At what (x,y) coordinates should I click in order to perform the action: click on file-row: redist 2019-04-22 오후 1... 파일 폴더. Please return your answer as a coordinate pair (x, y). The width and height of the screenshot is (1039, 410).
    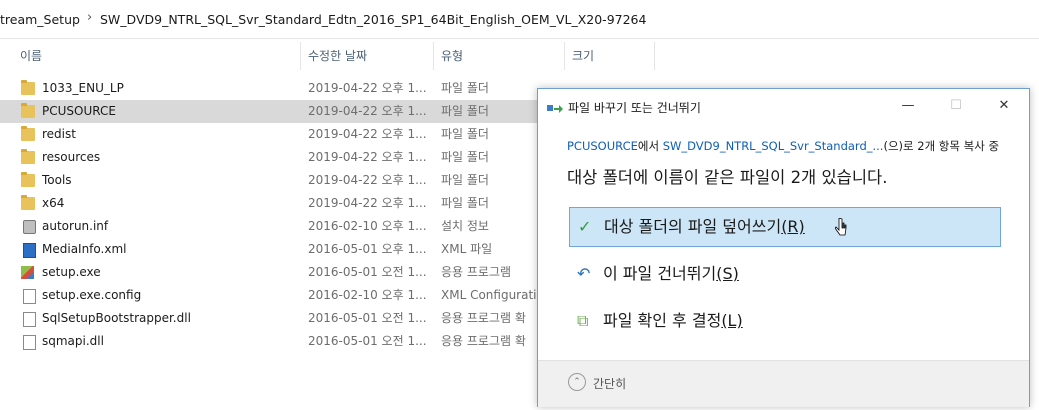
    Looking at the image, I should click on (280, 134).